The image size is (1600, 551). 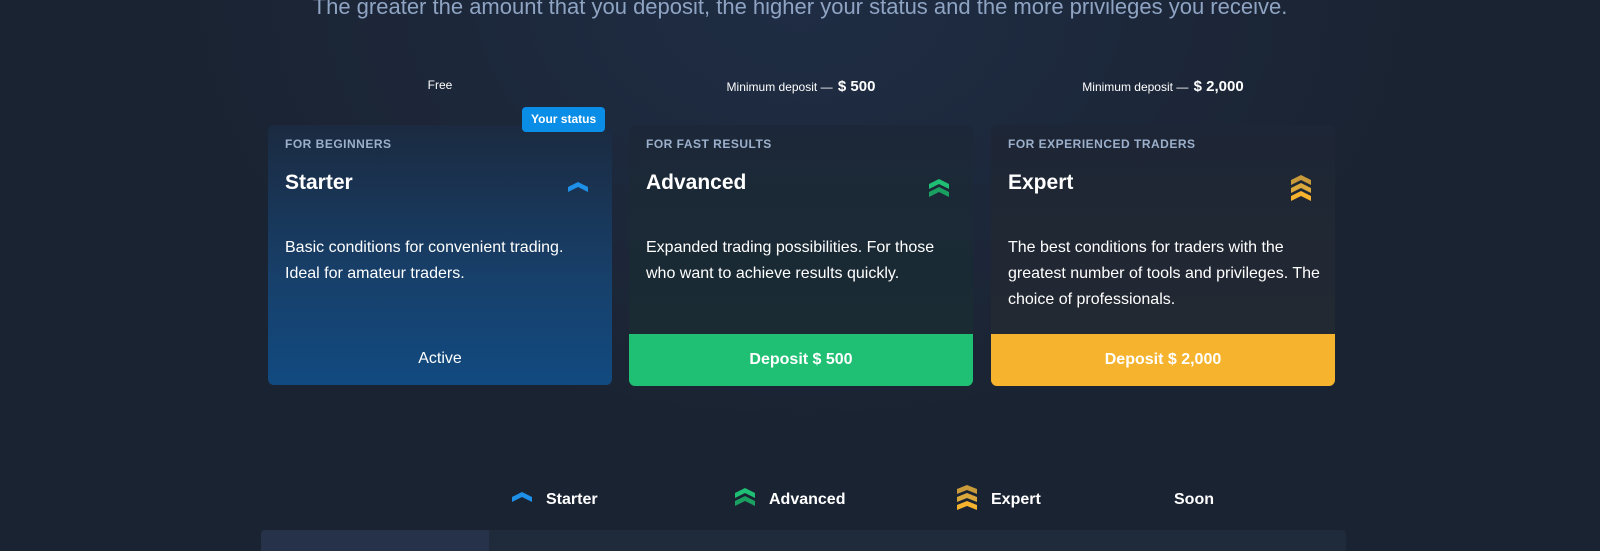 What do you see at coordinates (440, 358) in the screenshot?
I see `plan-active-status: Active` at bounding box center [440, 358].